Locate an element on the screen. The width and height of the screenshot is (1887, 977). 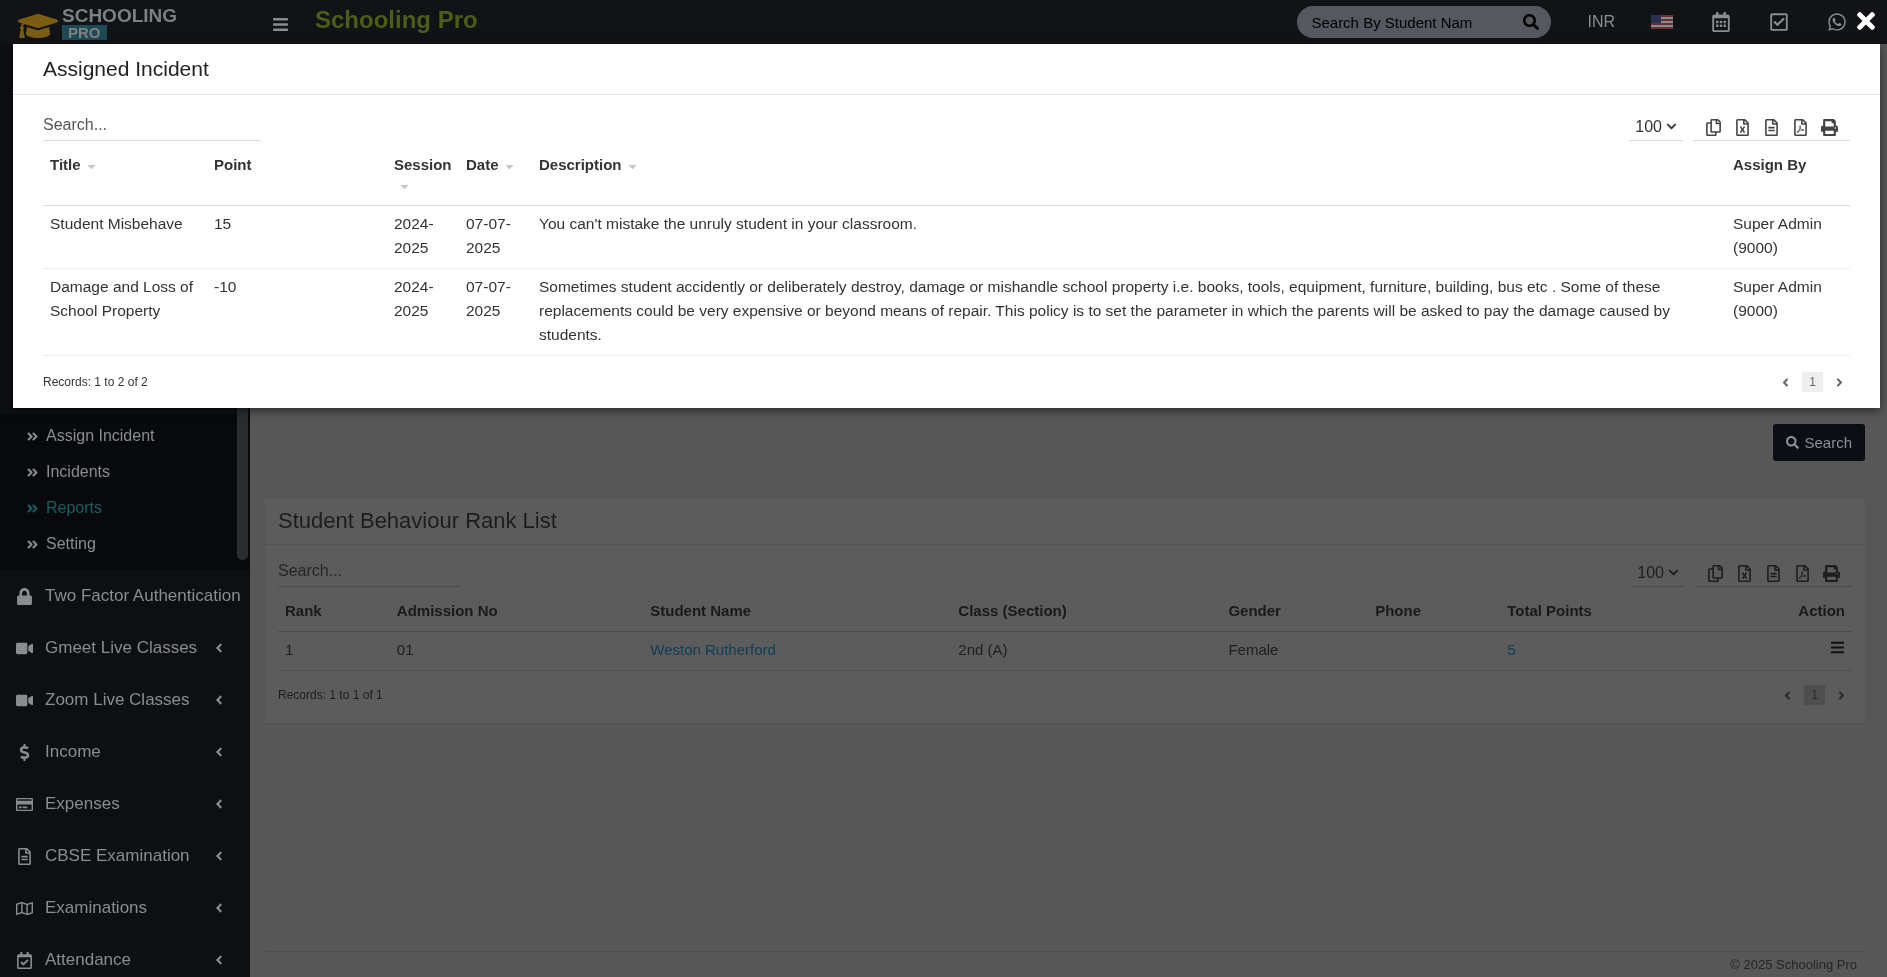
sidebar-item: Expenses is located at coordinates (125, 804).